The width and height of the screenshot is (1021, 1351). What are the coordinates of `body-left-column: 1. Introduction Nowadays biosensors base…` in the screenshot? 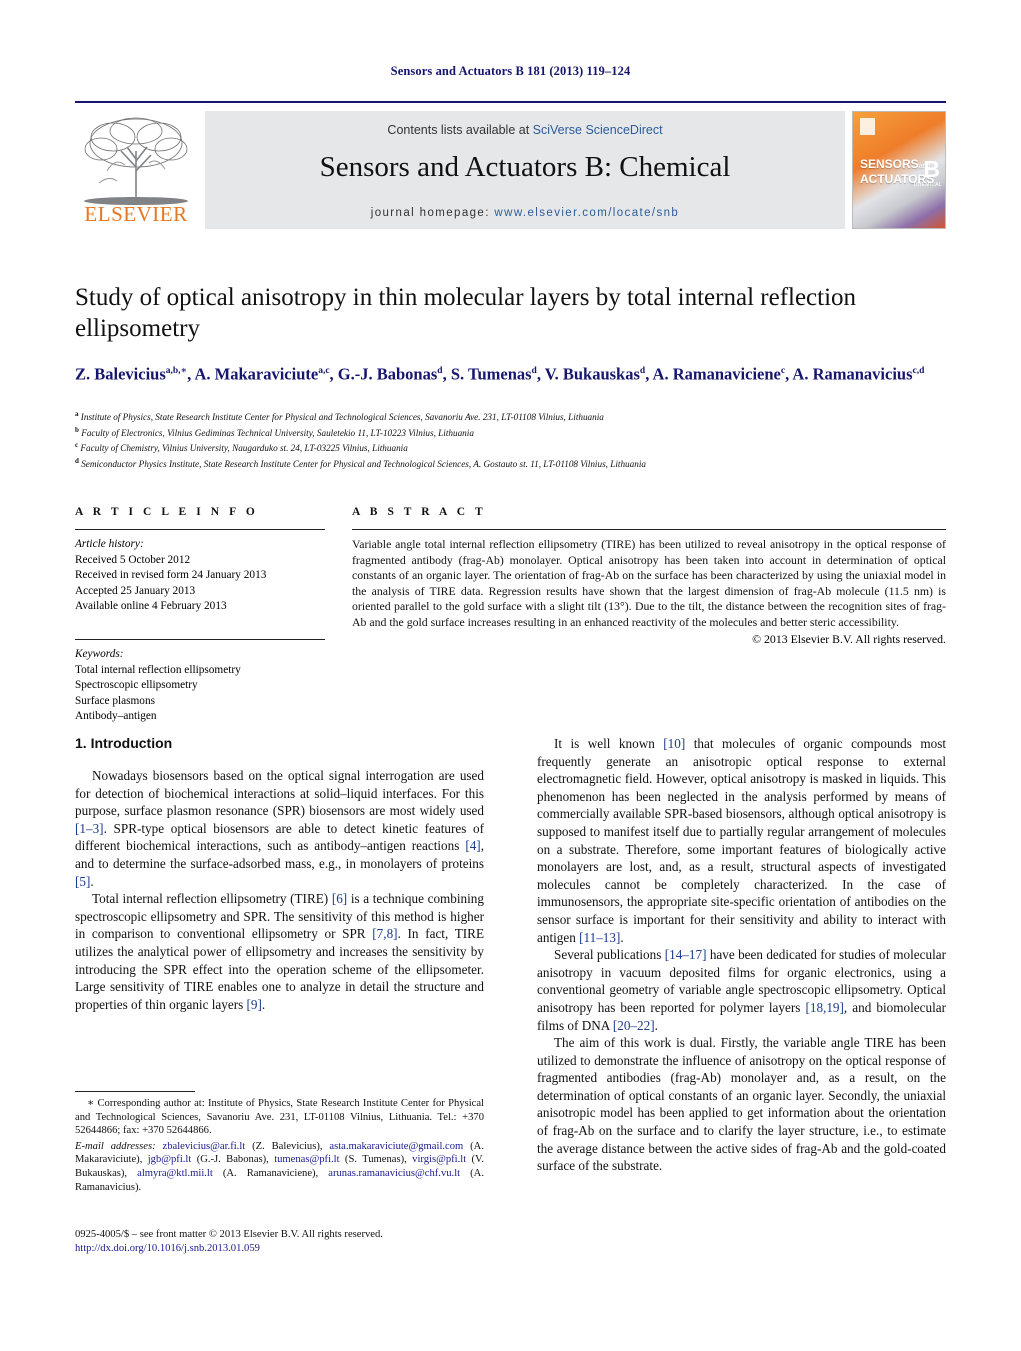 It's located at (279, 874).